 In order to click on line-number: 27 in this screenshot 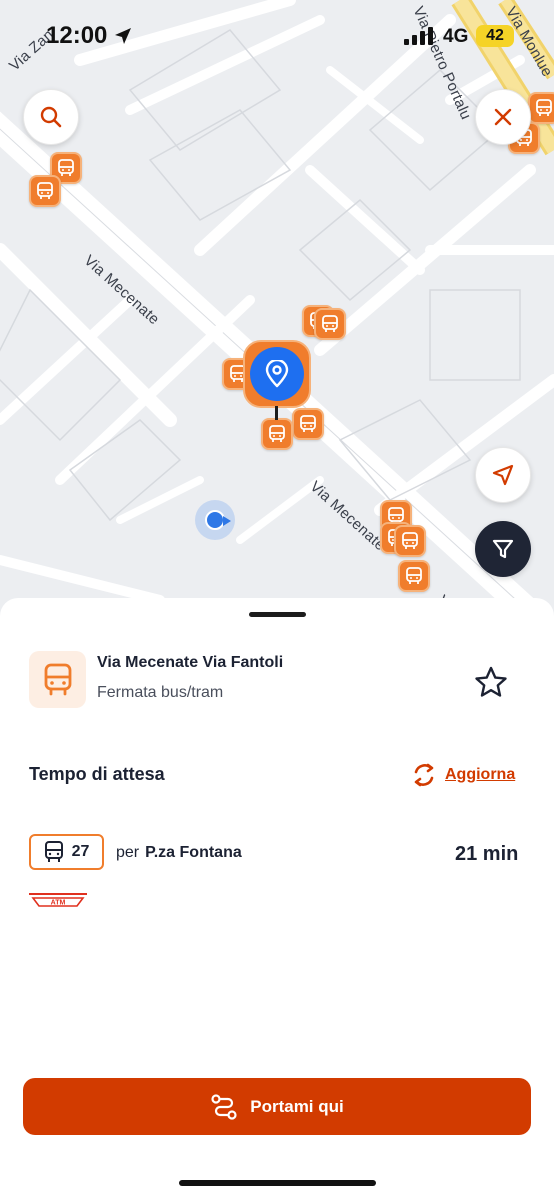, I will do `click(80, 851)`.